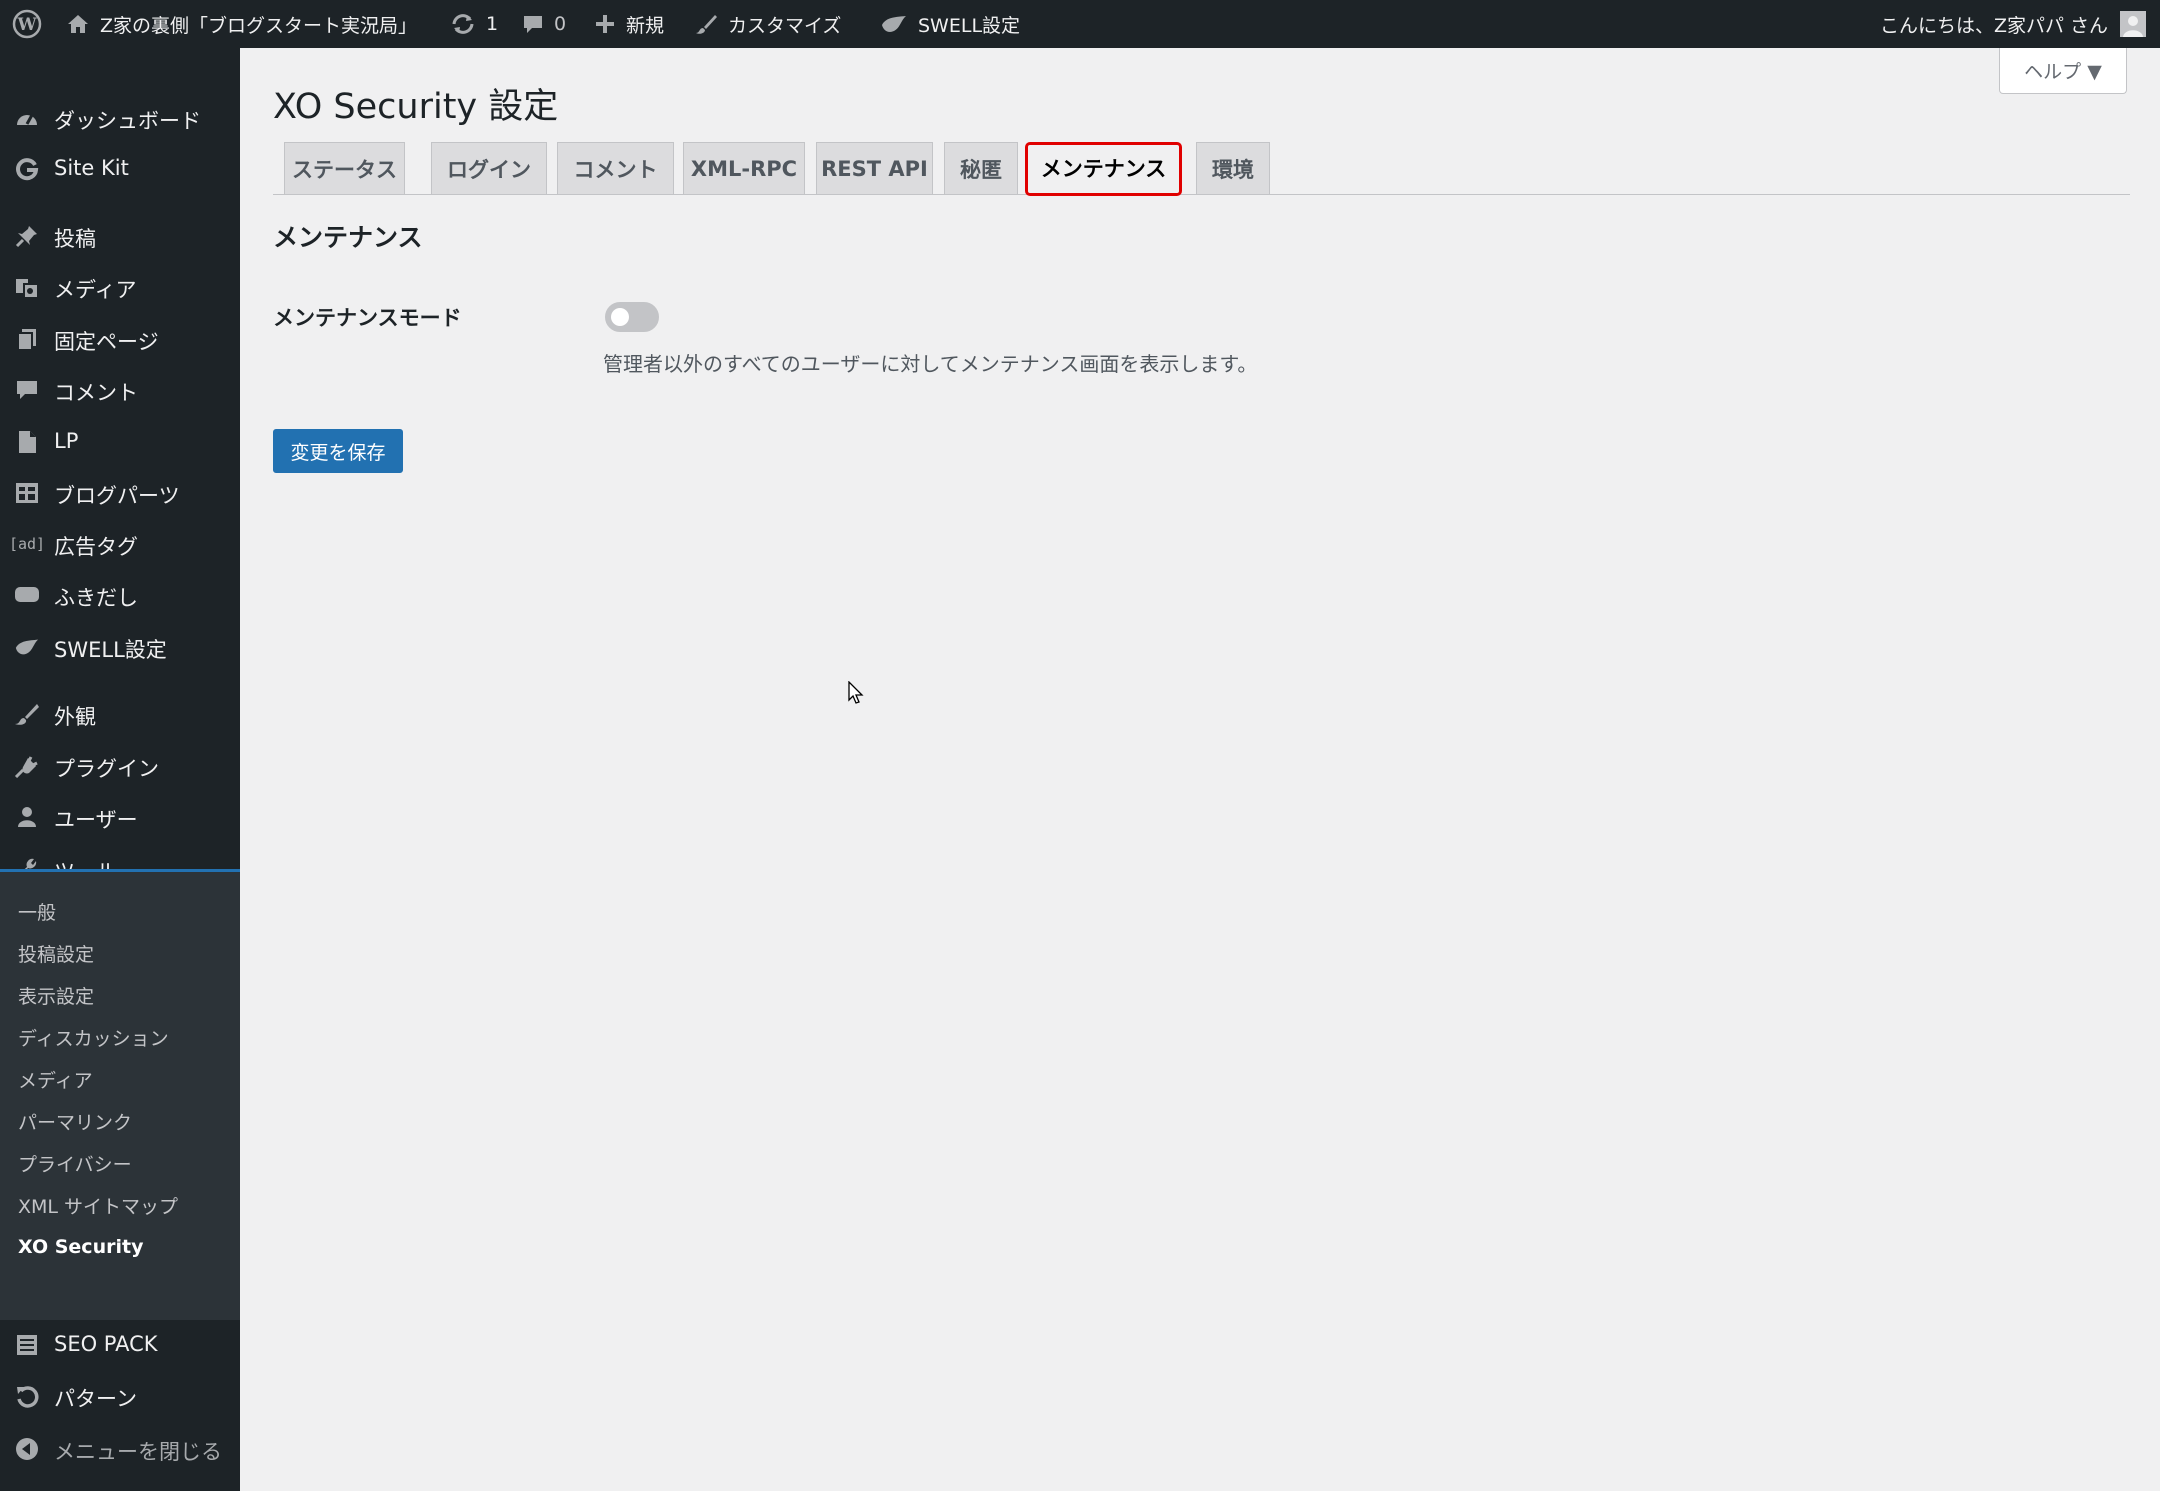 The width and height of the screenshot is (2160, 1491). I want to click on sidebar-item-seo-pack: SEO PACK, so click(120, 1345).